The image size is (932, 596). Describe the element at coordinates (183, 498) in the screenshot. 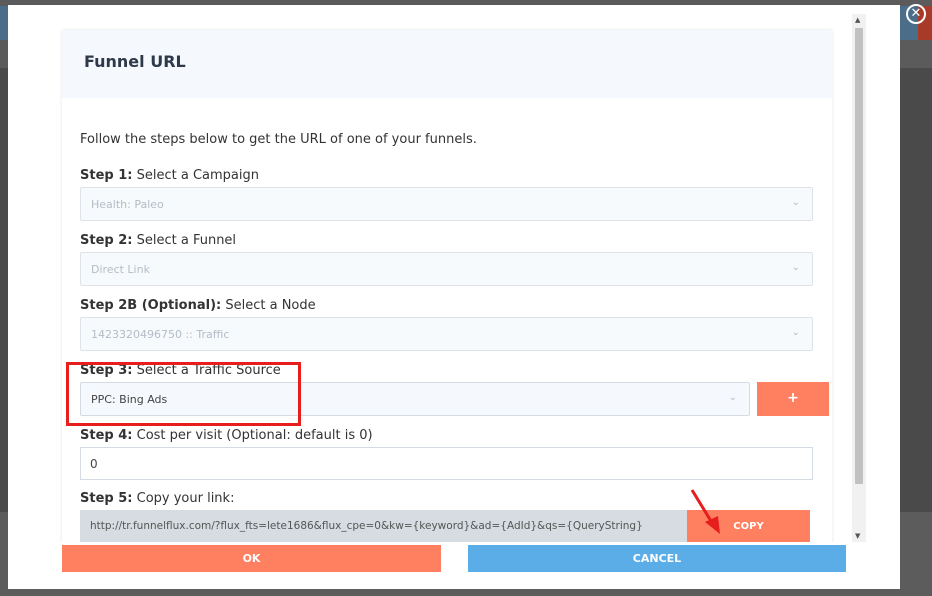

I see `step5-text: Copy your link:` at that location.